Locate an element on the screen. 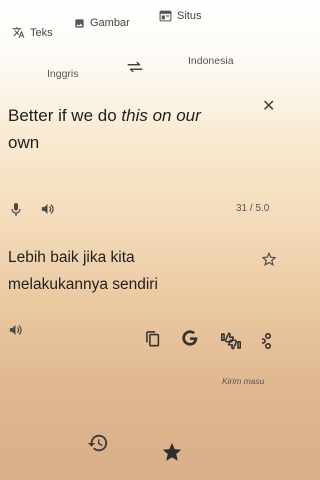 This screenshot has height=480, width=320. image-icon is located at coordinates (79, 23).